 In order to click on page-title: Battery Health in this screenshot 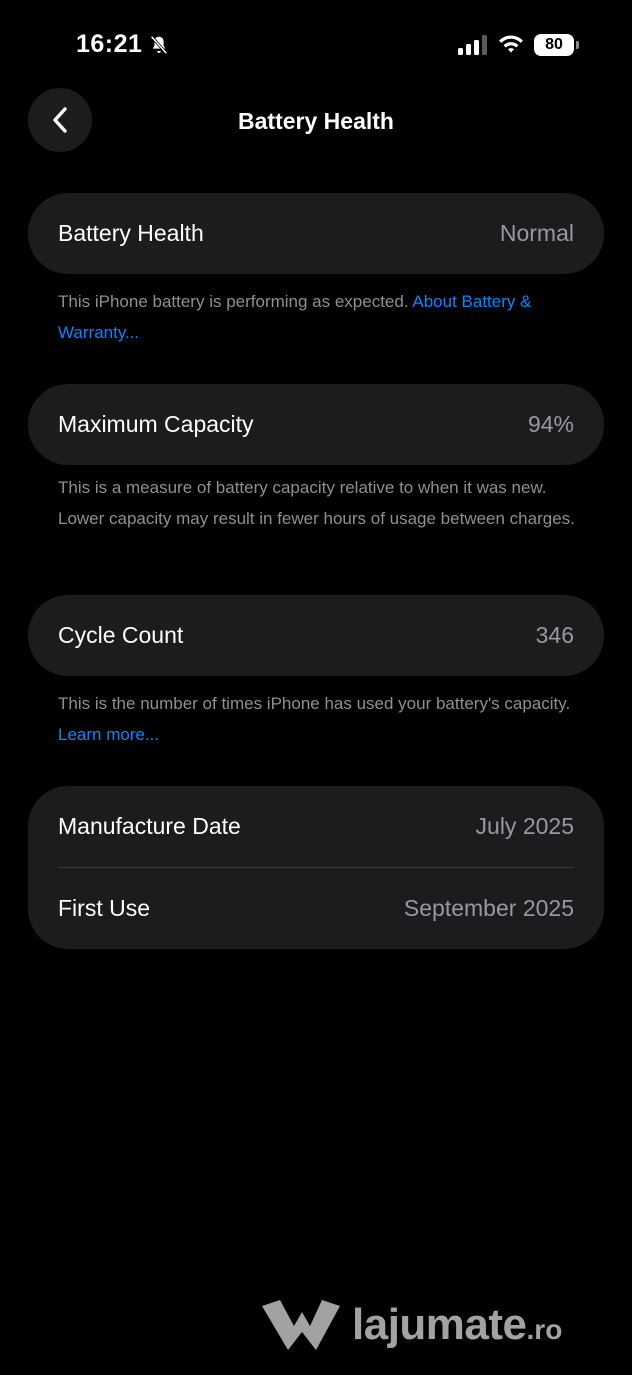, I will do `click(316, 121)`.